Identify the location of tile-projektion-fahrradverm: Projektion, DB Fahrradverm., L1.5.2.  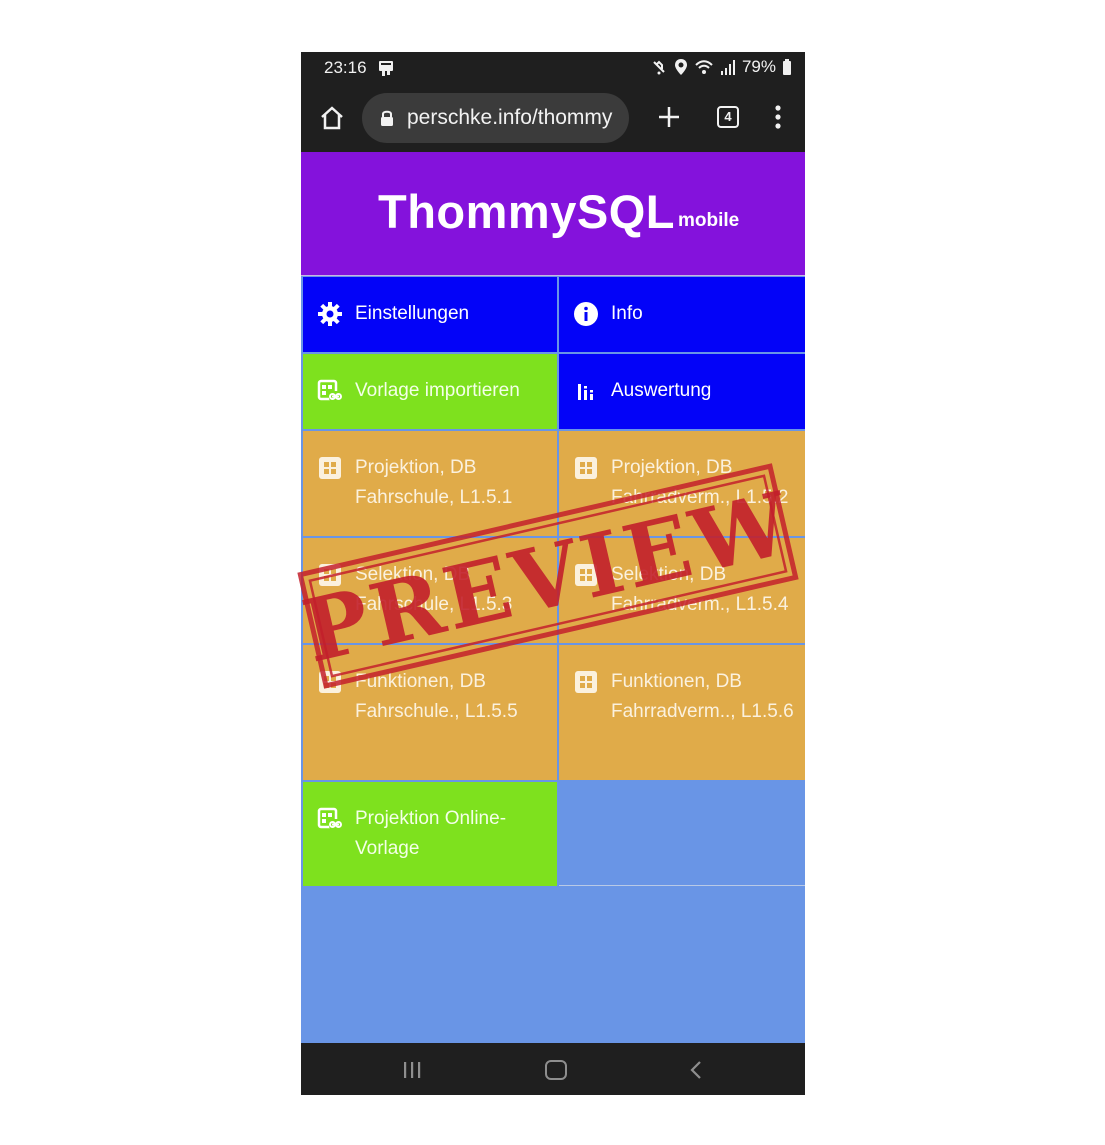
(682, 483).